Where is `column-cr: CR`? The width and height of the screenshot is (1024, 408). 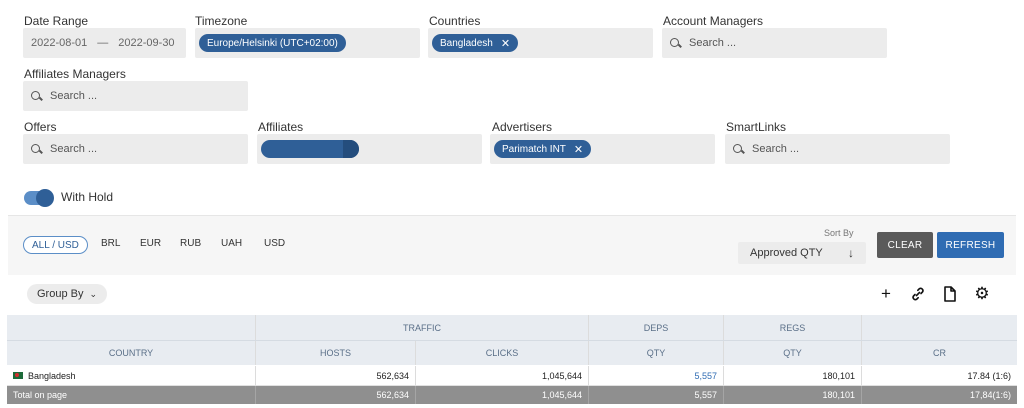 column-cr: CR is located at coordinates (939, 353).